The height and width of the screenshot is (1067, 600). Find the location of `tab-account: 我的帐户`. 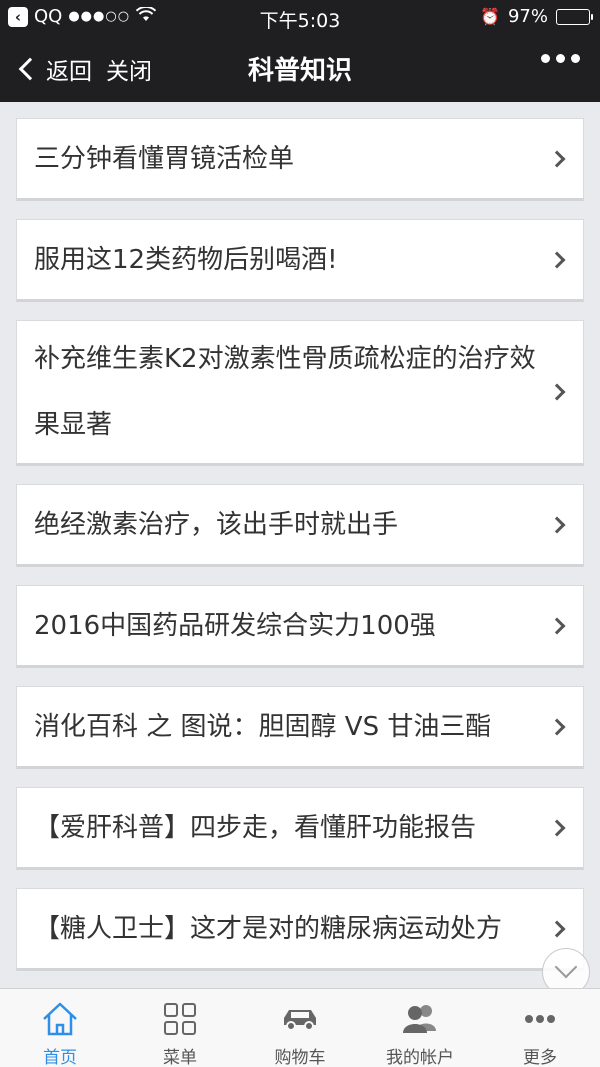

tab-account: 我的帐户 is located at coordinates (420, 1028).